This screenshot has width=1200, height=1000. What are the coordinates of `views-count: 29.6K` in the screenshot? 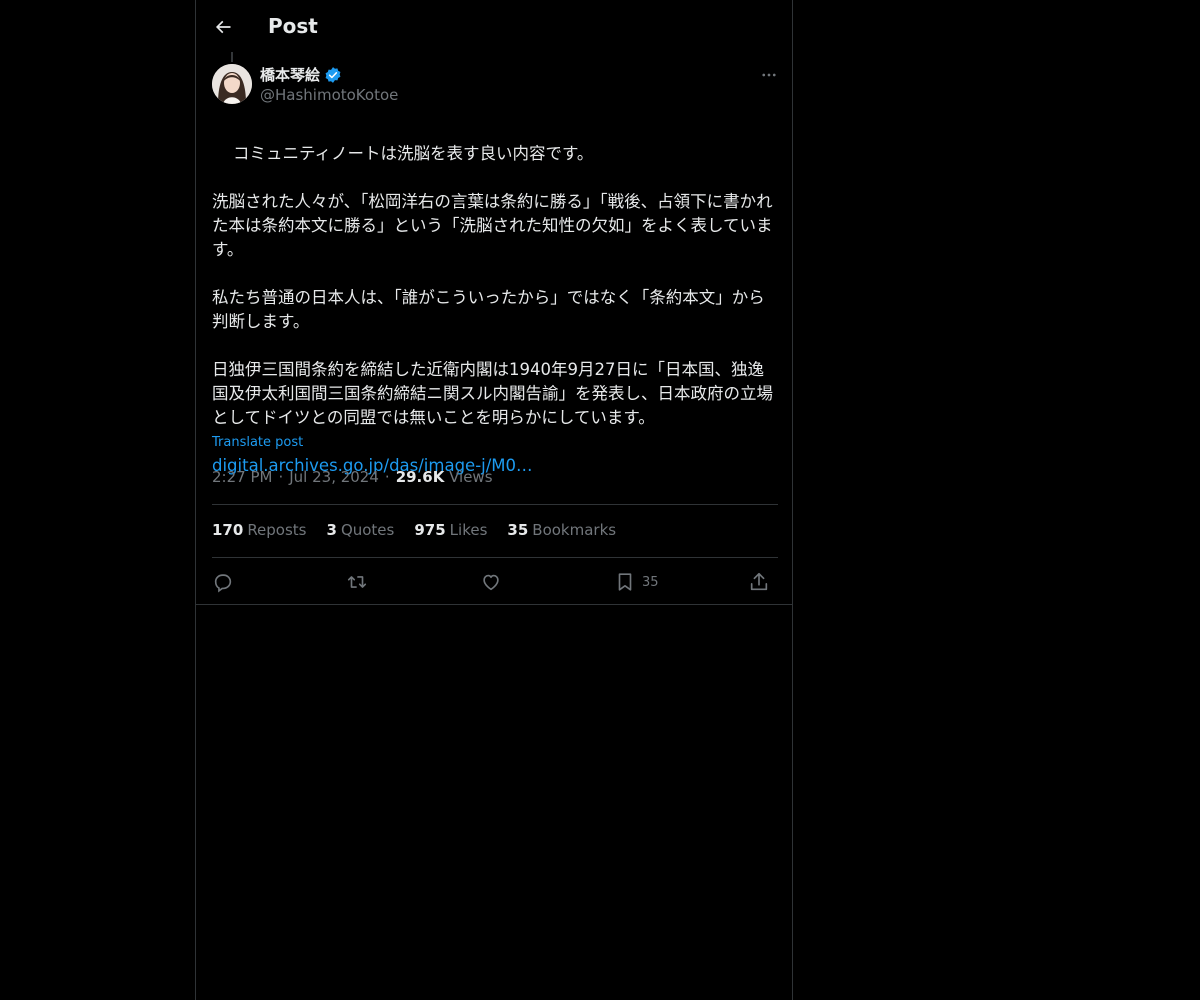 It's located at (420, 477).